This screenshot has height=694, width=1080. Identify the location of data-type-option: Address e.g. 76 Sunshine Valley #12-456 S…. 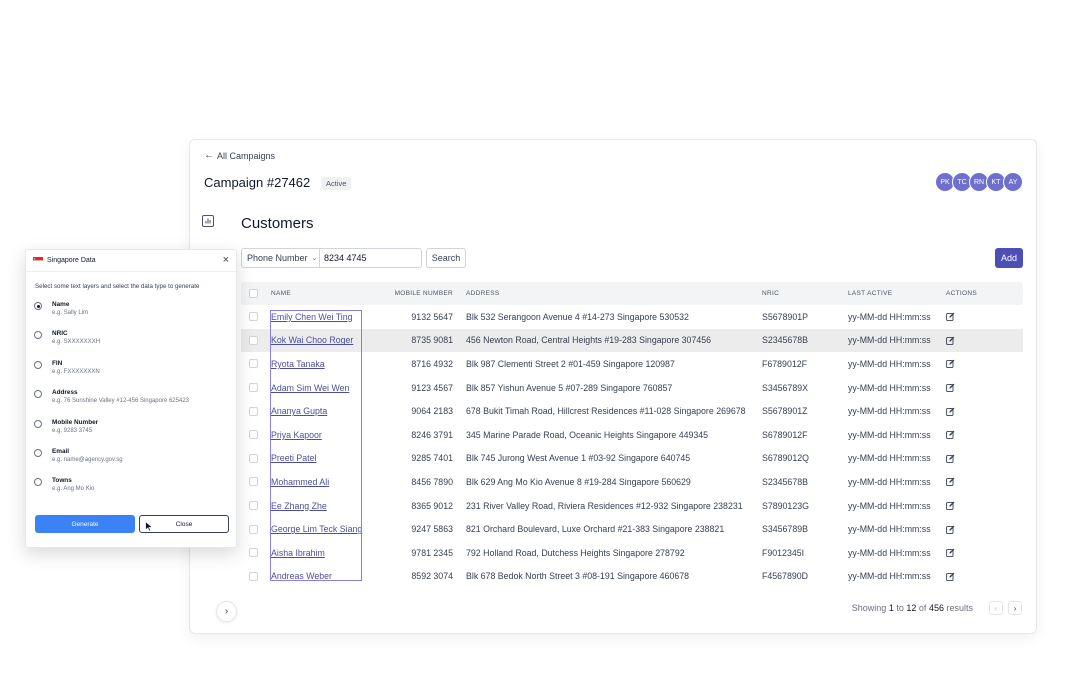
(129, 400).